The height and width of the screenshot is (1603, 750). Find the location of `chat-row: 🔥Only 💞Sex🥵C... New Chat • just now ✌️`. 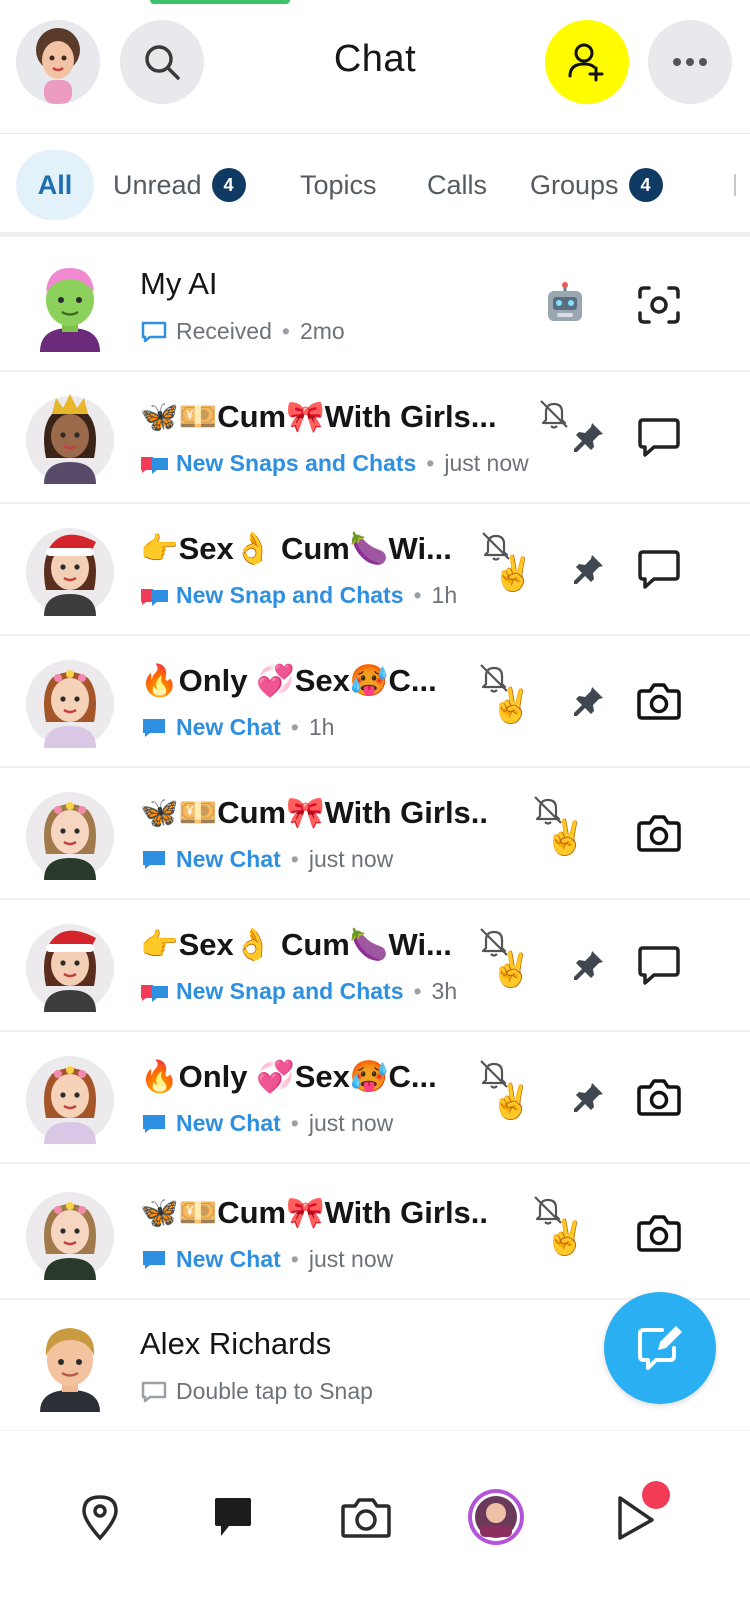

chat-row: 🔥Only 💞Sex🥵C... New Chat • just now ✌️ is located at coordinates (375, 1097).